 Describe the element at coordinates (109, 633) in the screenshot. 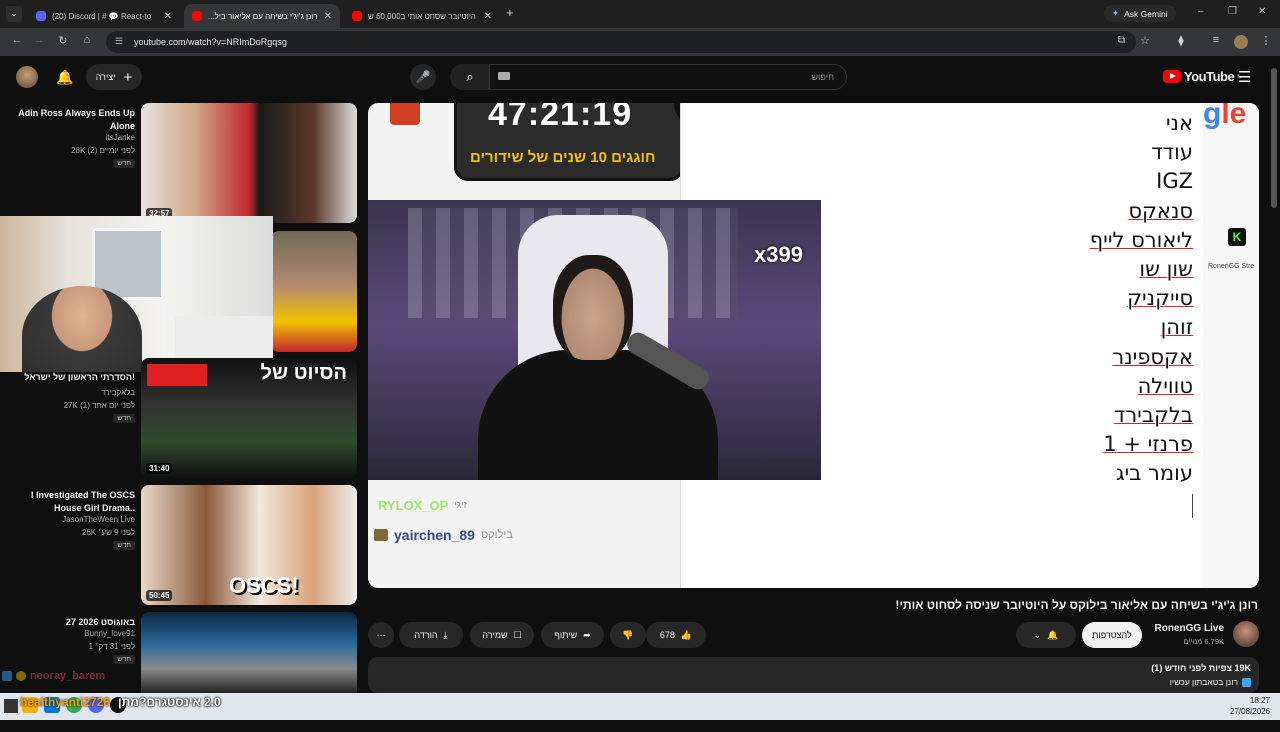

I see `channel-name: Bunny_love91` at that location.